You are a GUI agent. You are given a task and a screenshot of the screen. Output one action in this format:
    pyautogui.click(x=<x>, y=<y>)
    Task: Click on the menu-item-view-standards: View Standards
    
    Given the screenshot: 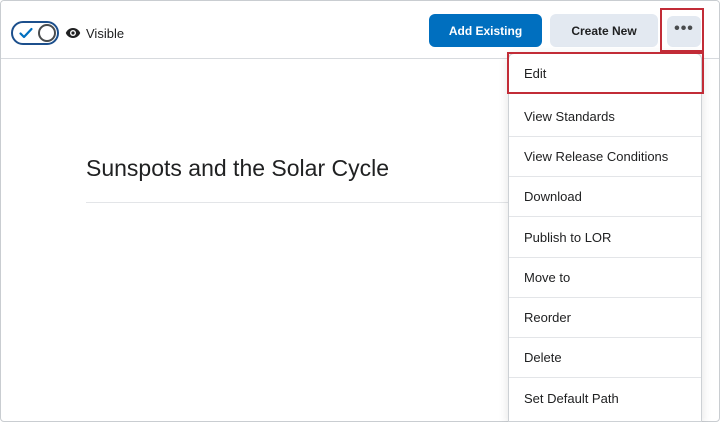 What is the action you would take?
    pyautogui.click(x=605, y=117)
    